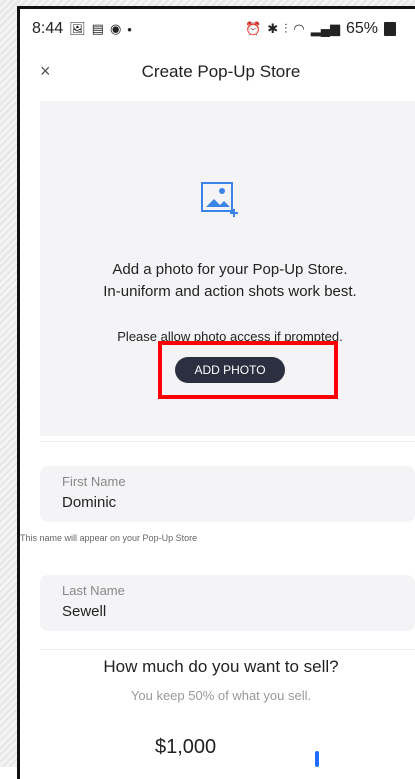 Image resolution: width=415 pixels, height=779 pixels. Describe the element at coordinates (317, 759) in the screenshot. I see `sell-slider-handle` at that location.